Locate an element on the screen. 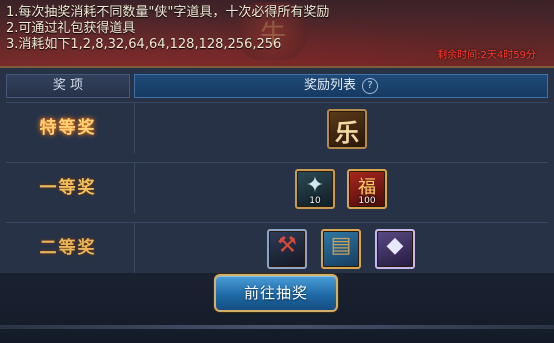 Image resolution: width=554 pixels, height=343 pixels. prize-row-second: 二等奖 ⚒ ▤ ◆ is located at coordinates (277, 247).